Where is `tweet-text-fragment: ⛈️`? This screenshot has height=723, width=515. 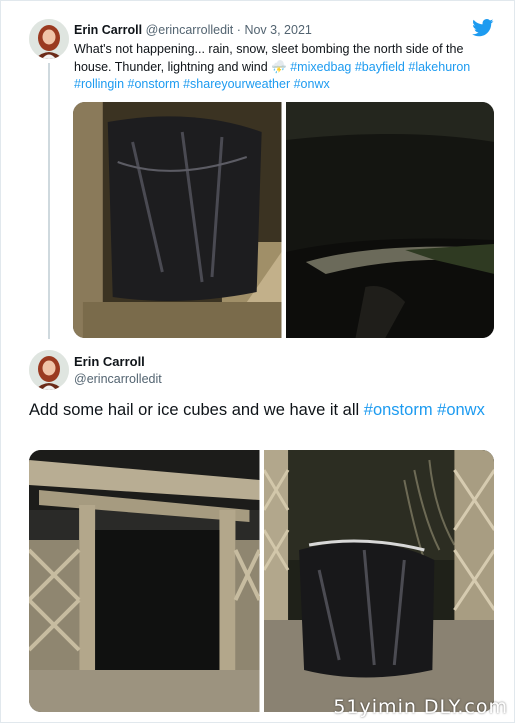 tweet-text-fragment: ⛈️ is located at coordinates (279, 66).